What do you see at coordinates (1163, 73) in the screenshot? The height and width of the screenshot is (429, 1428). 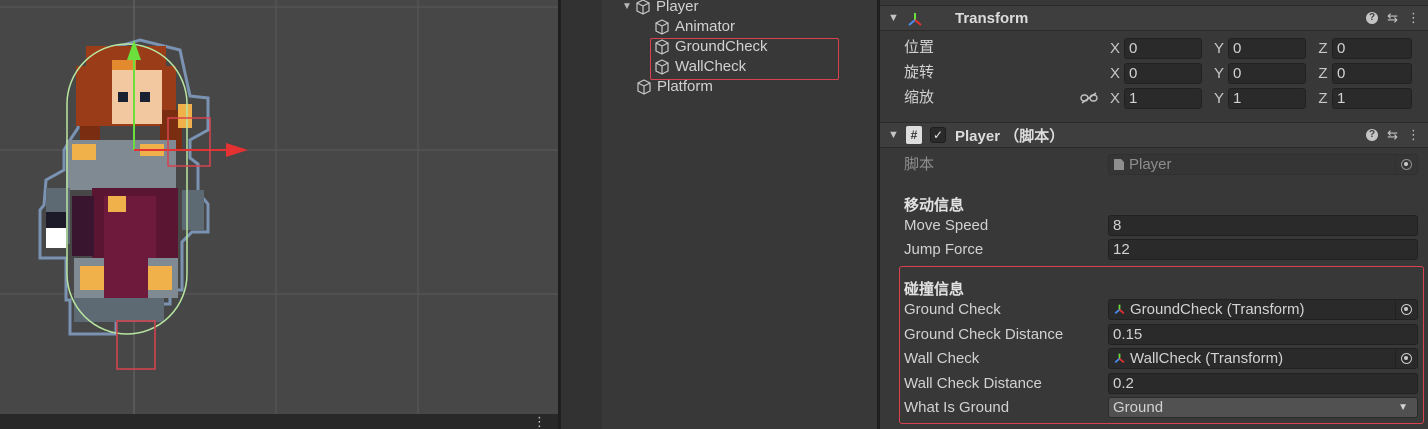 I see `rotation-x-input: 0` at bounding box center [1163, 73].